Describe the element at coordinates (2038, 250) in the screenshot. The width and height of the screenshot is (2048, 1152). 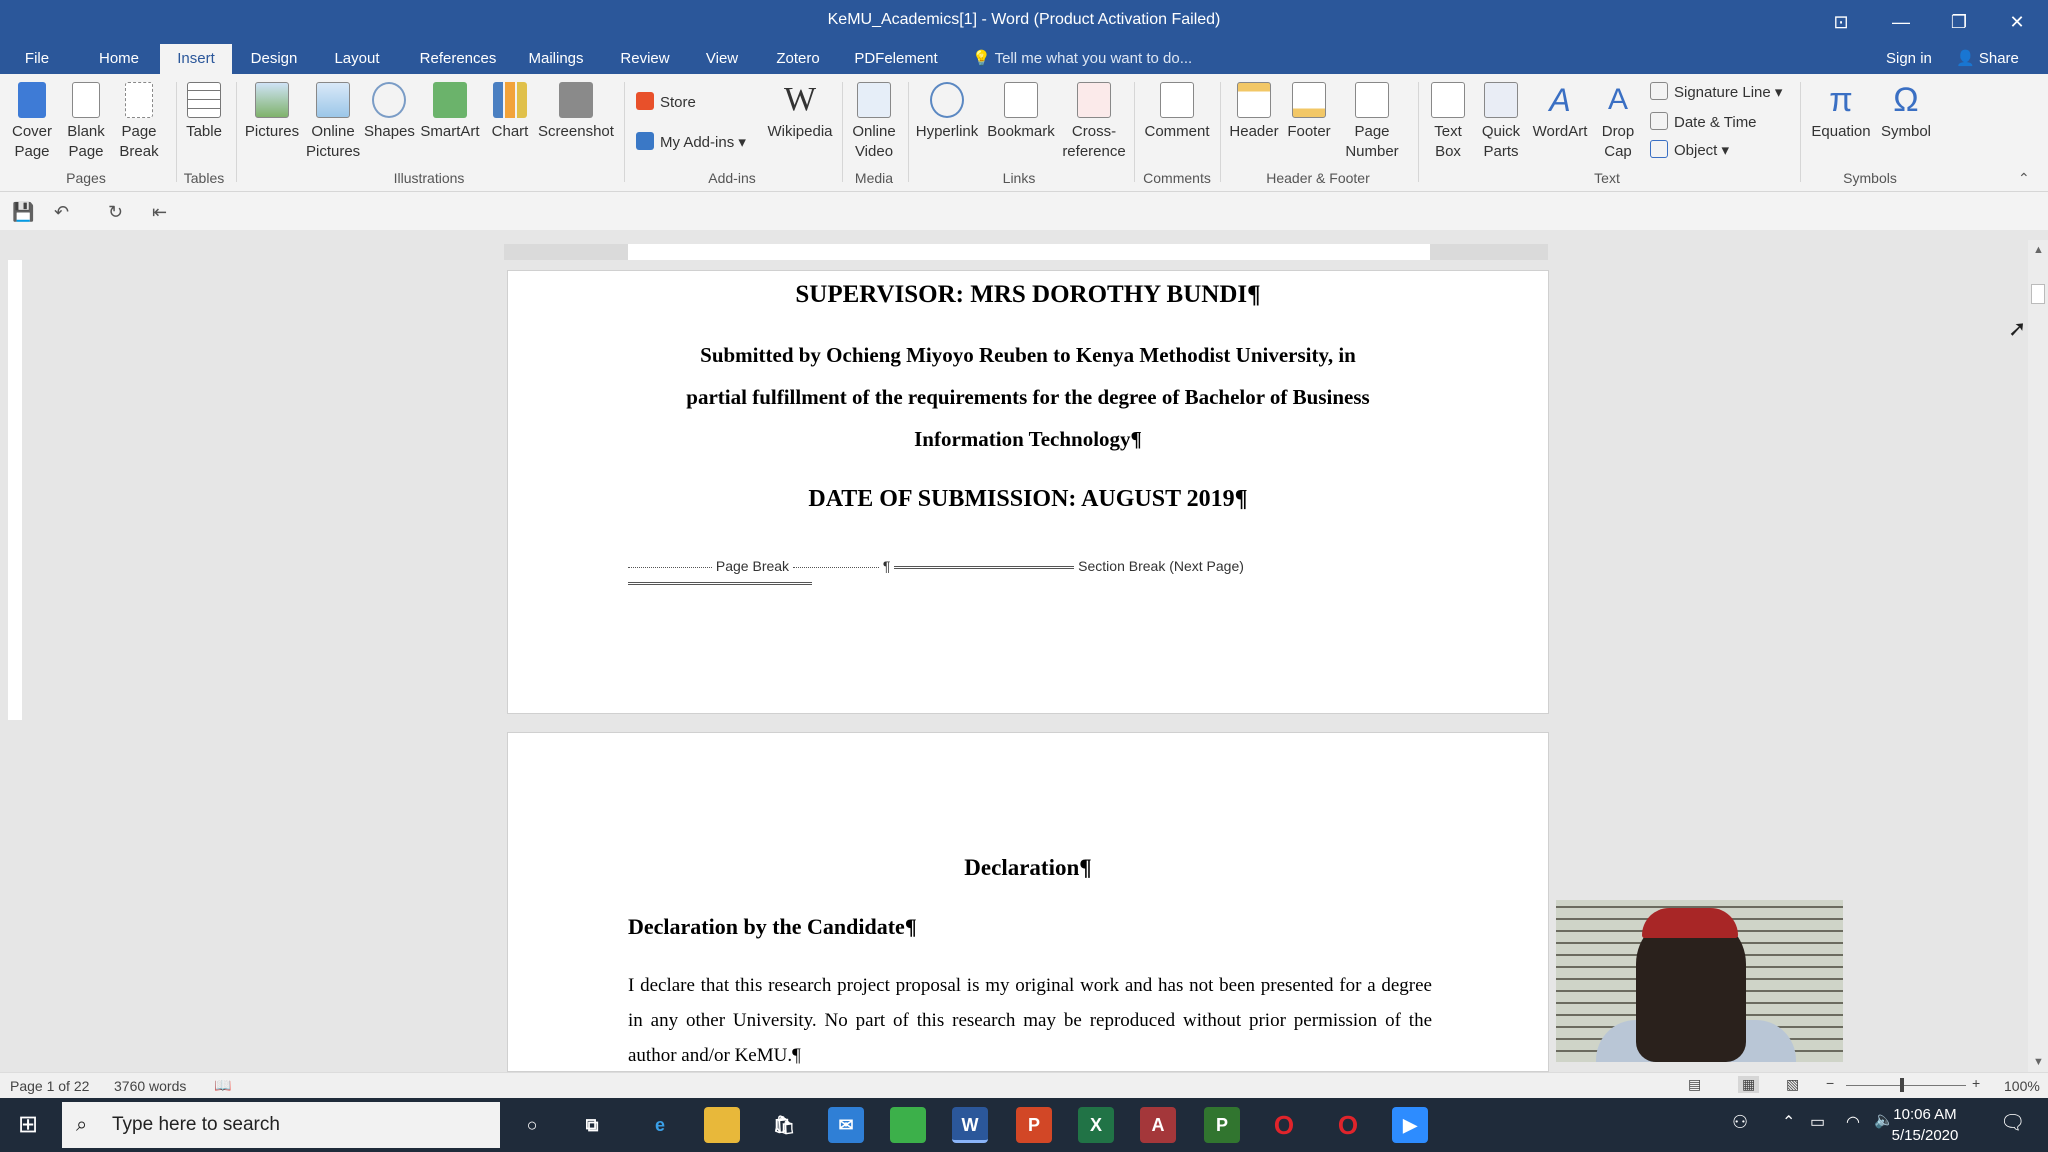
I see `scroll-up-icon: ▲` at that location.